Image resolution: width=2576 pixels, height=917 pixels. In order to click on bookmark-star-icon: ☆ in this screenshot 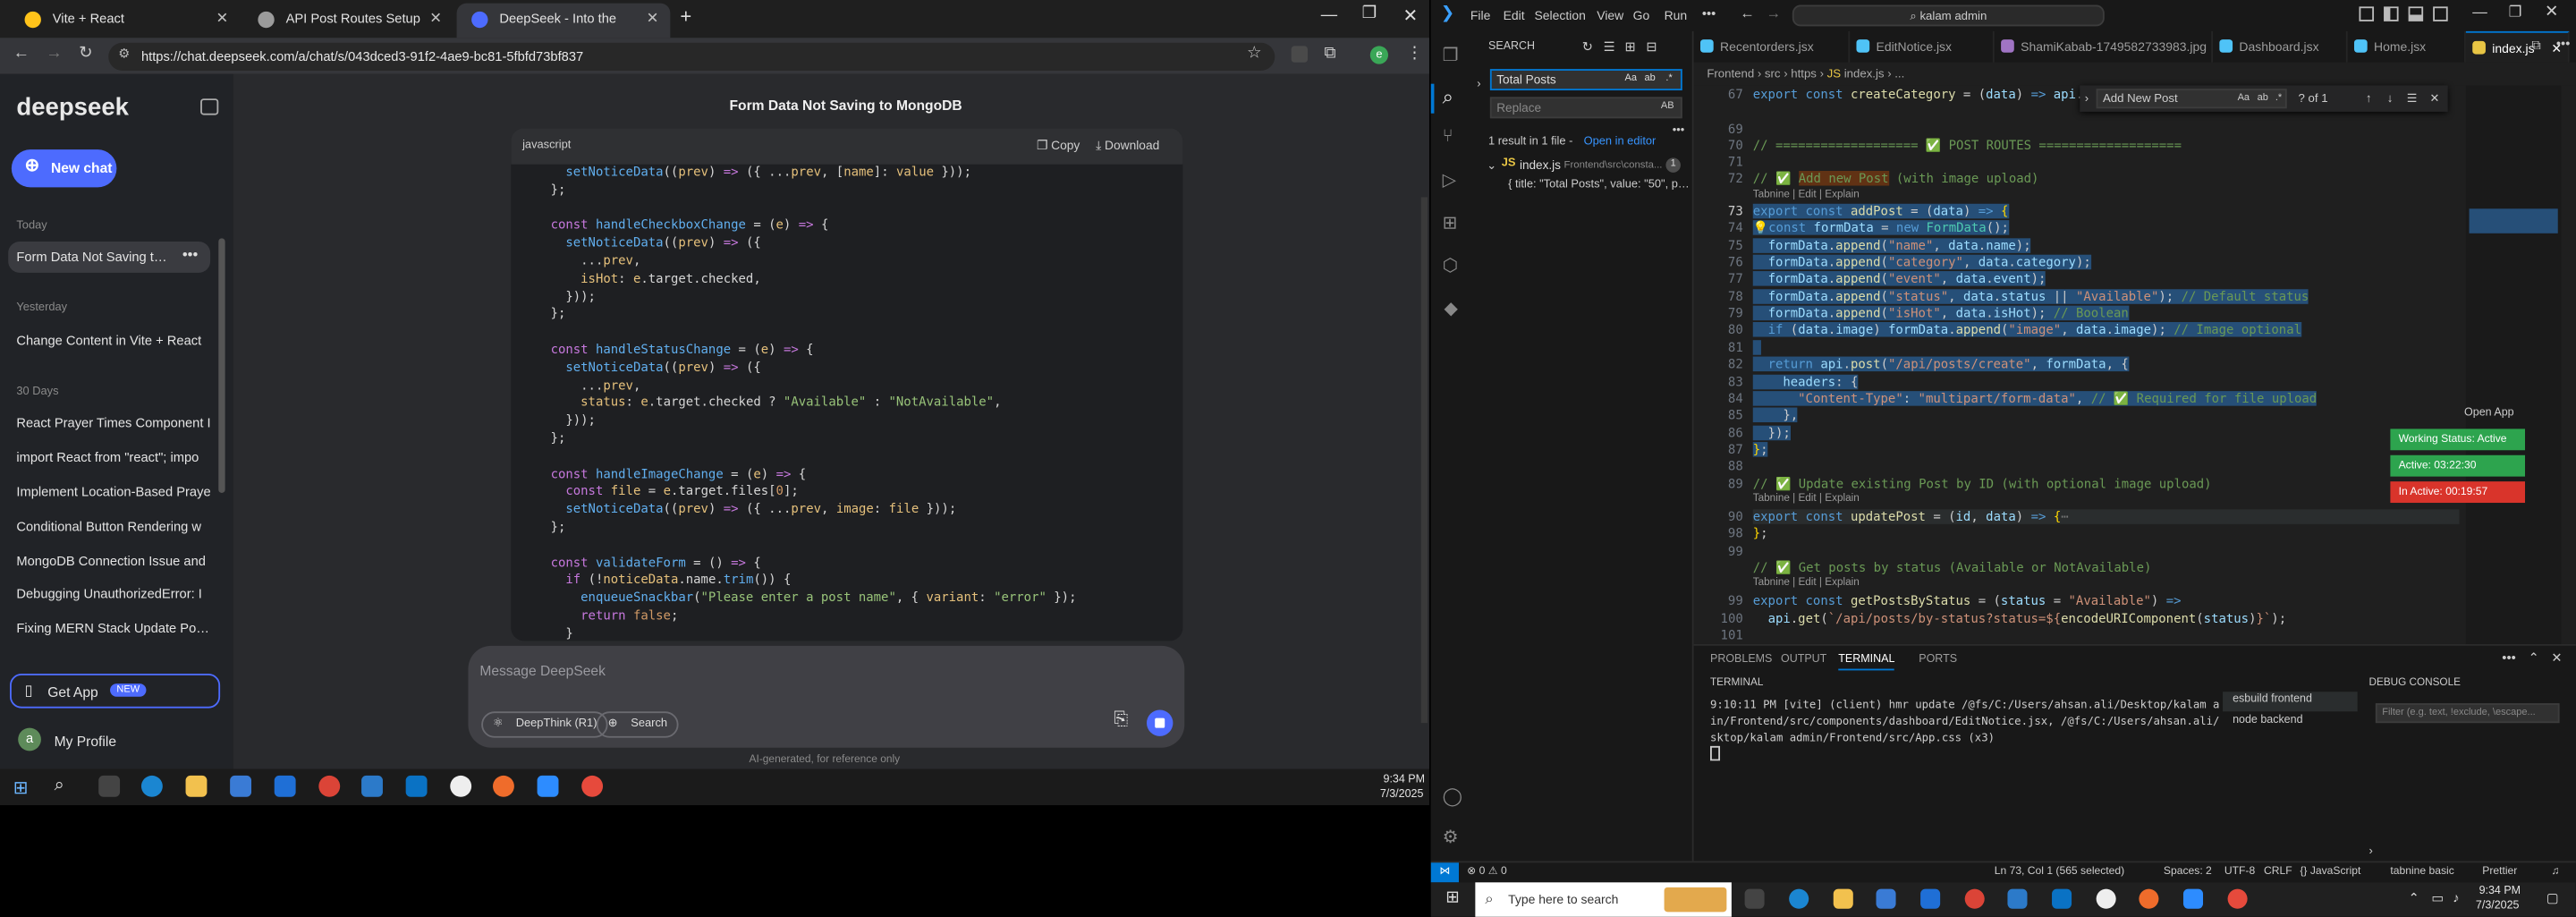, I will do `click(1254, 54)`.